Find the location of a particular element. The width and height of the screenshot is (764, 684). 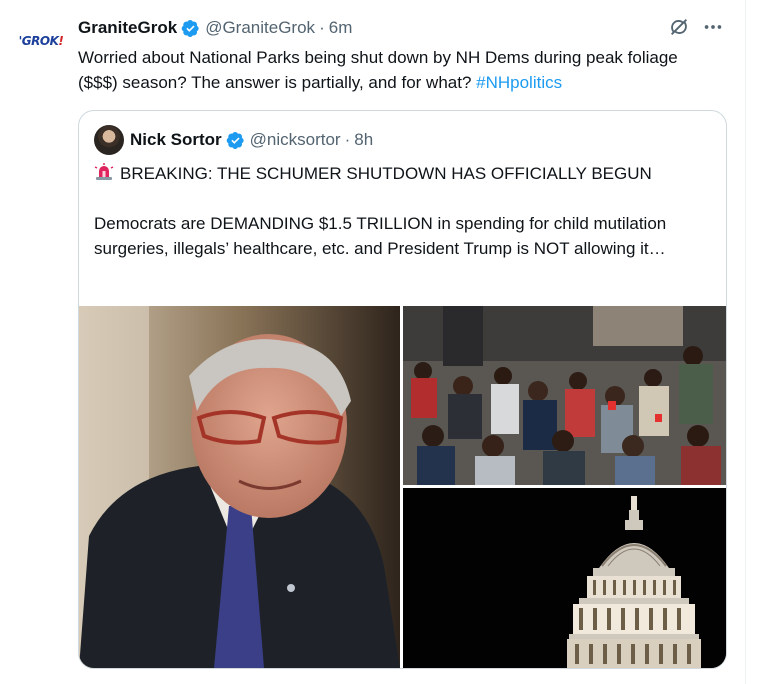

more-options-icon is located at coordinates (713, 27).